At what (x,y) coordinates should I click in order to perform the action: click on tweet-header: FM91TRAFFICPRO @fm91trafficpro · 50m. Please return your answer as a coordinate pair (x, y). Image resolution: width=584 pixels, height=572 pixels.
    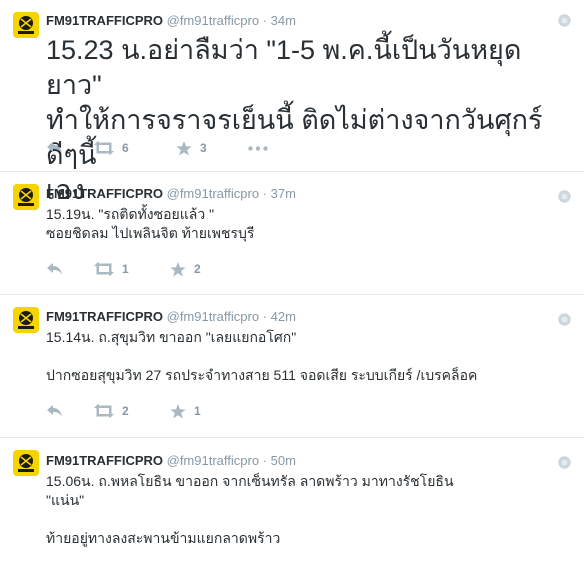
    Looking at the image, I should click on (300, 460).